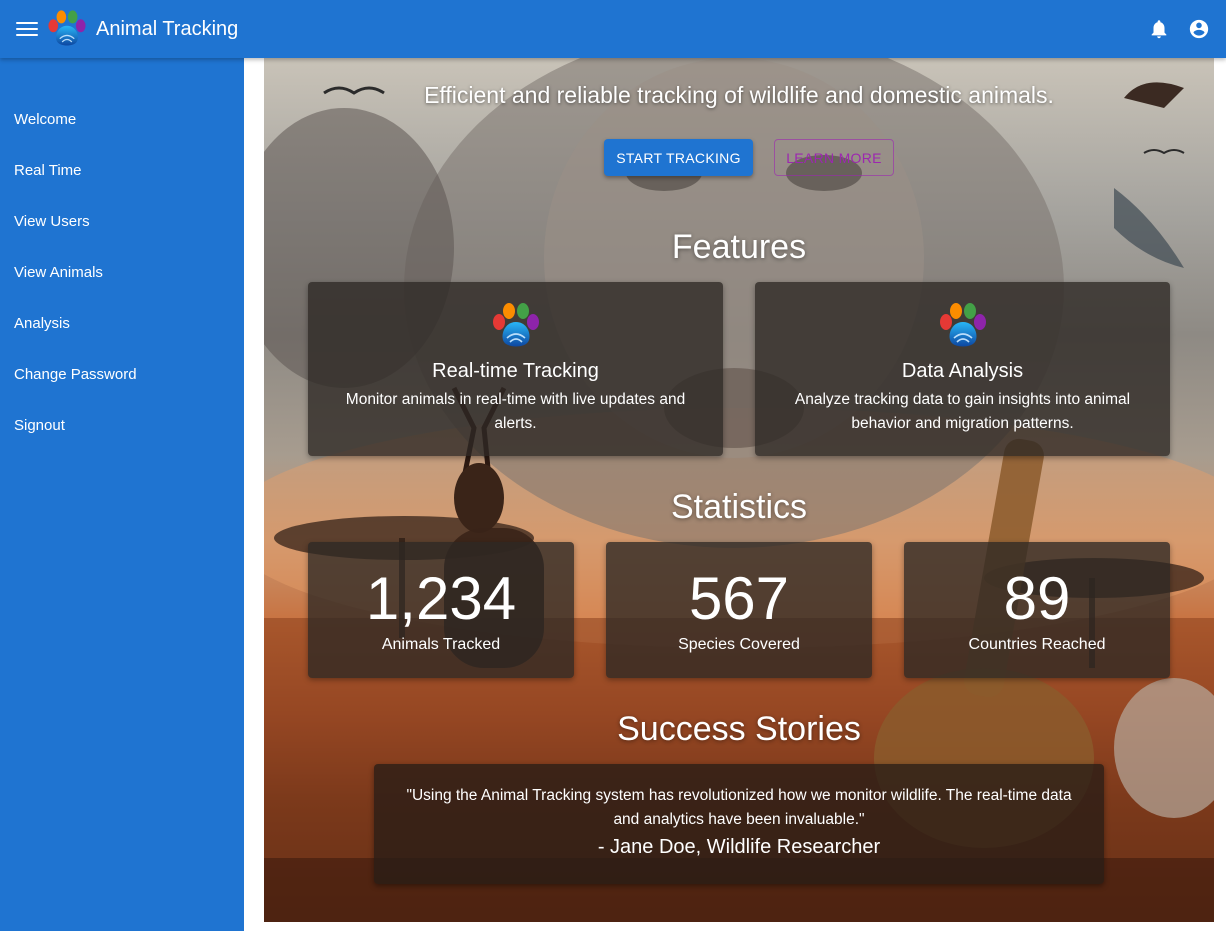 The image size is (1226, 931). I want to click on stat-value: 1,234, so click(441, 598).